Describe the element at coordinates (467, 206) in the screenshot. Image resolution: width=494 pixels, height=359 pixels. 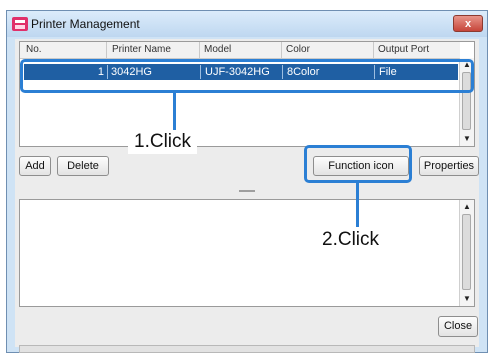
I see `scroll-up-arrow-icon: ▲` at that location.